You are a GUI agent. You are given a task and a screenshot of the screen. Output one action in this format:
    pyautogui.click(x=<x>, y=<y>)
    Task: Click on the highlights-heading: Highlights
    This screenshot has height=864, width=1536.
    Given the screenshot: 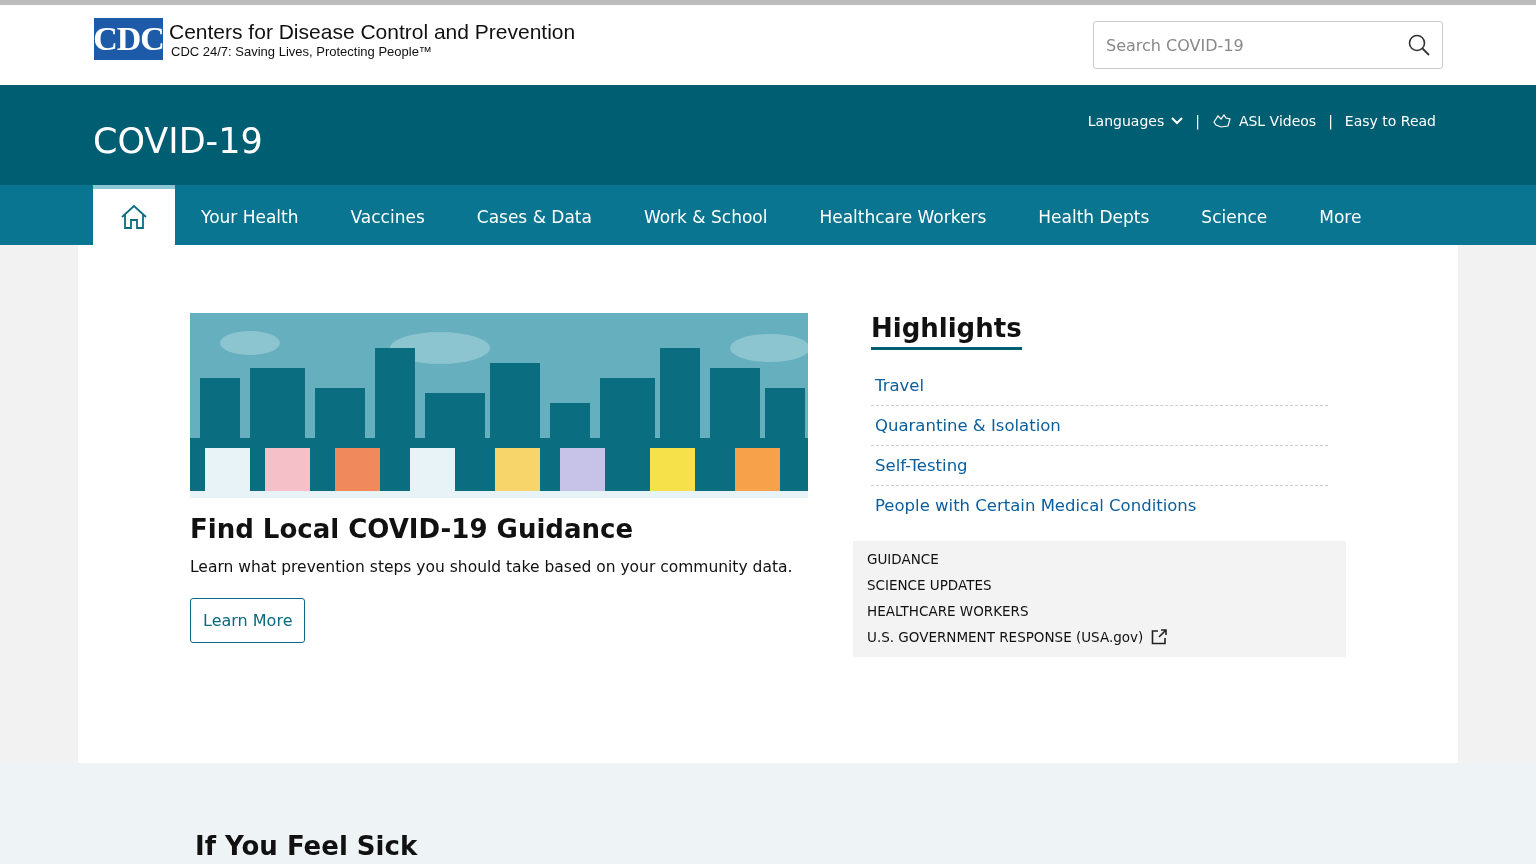 What is the action you would take?
    pyautogui.click(x=946, y=331)
    